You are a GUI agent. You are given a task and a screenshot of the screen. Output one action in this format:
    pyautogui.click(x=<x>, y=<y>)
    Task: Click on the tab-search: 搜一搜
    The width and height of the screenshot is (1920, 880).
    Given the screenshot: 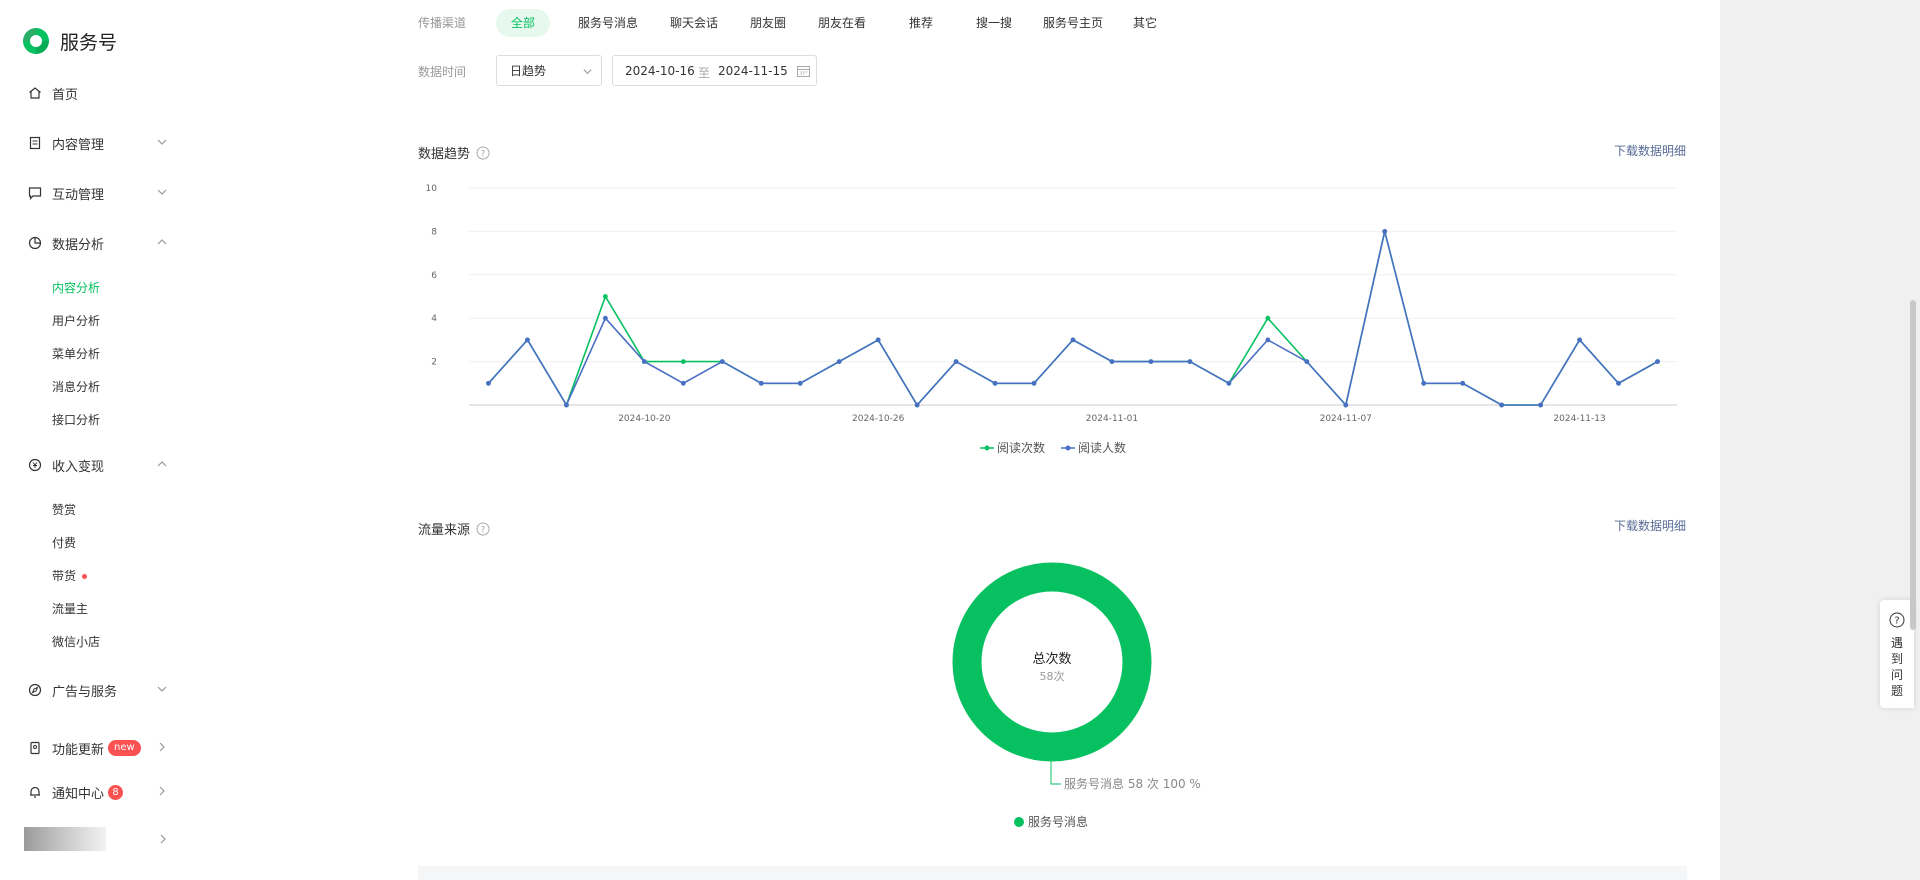 What is the action you would take?
    pyautogui.click(x=994, y=23)
    